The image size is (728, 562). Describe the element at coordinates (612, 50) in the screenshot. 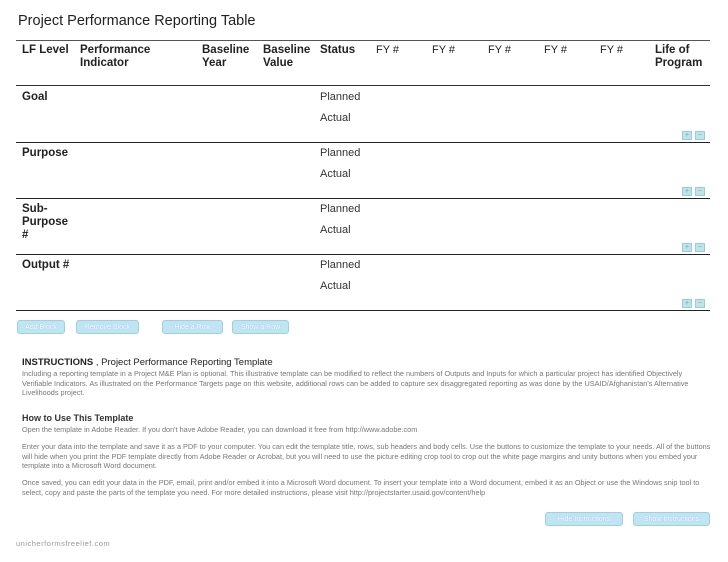

I see `col-header-fy-5: FY #` at that location.